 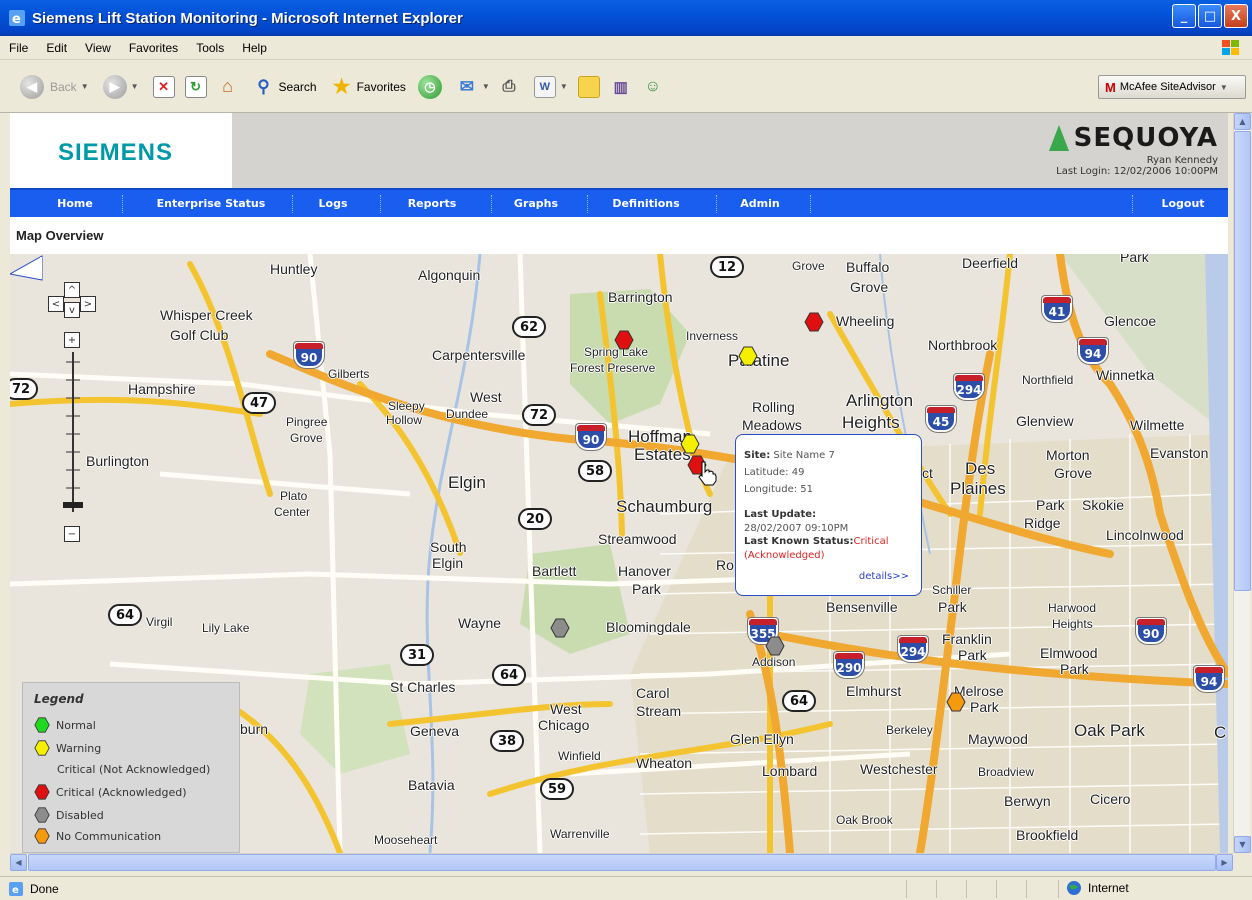 What do you see at coordinates (1236, 16) in the screenshot?
I see `close-button: X` at bounding box center [1236, 16].